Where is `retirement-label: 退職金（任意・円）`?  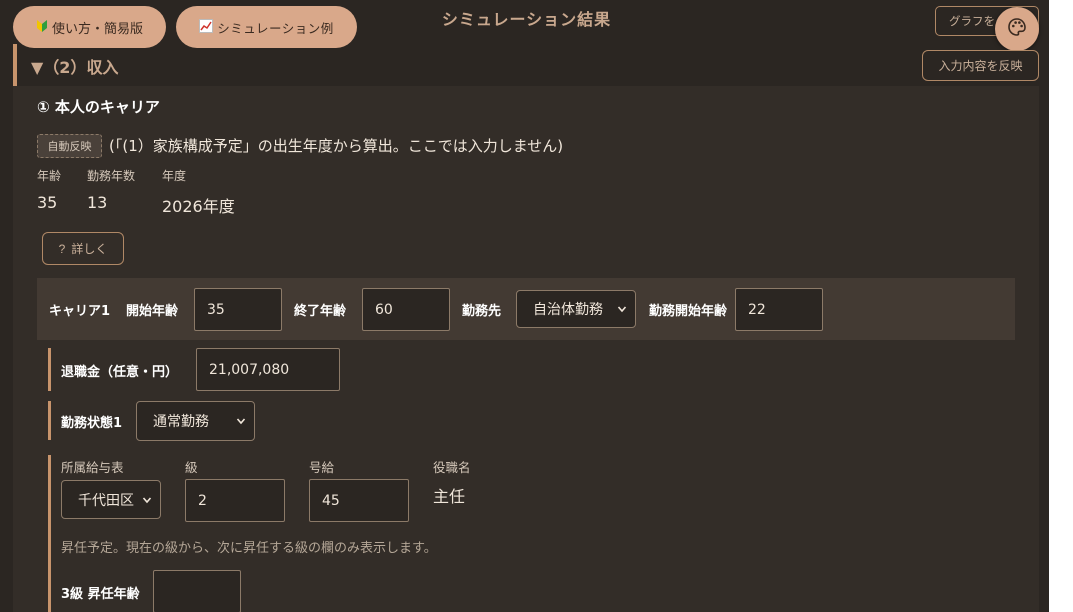 retirement-label: 退職金（任意・円） is located at coordinates (120, 372).